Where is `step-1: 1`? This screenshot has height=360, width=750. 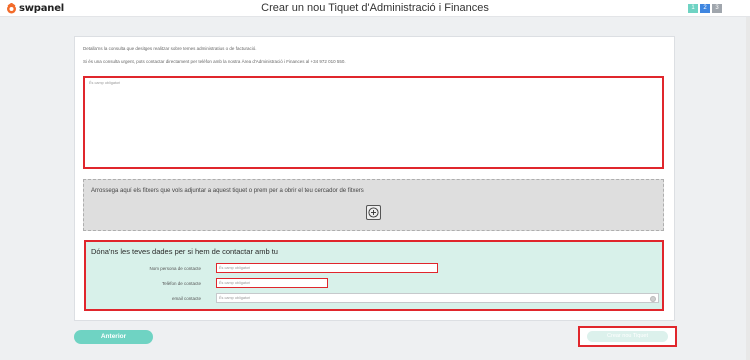 step-1: 1 is located at coordinates (693, 8).